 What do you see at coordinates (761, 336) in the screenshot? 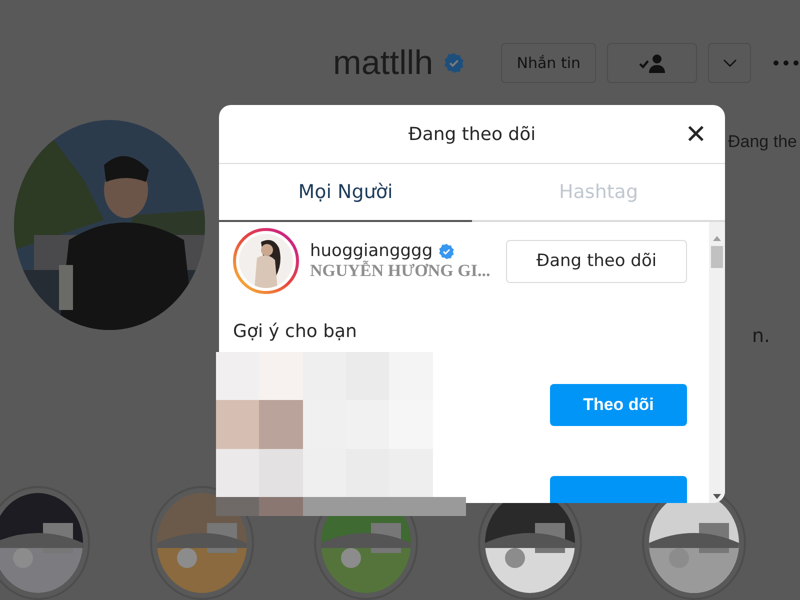
I see `profile-text: n.` at bounding box center [761, 336].